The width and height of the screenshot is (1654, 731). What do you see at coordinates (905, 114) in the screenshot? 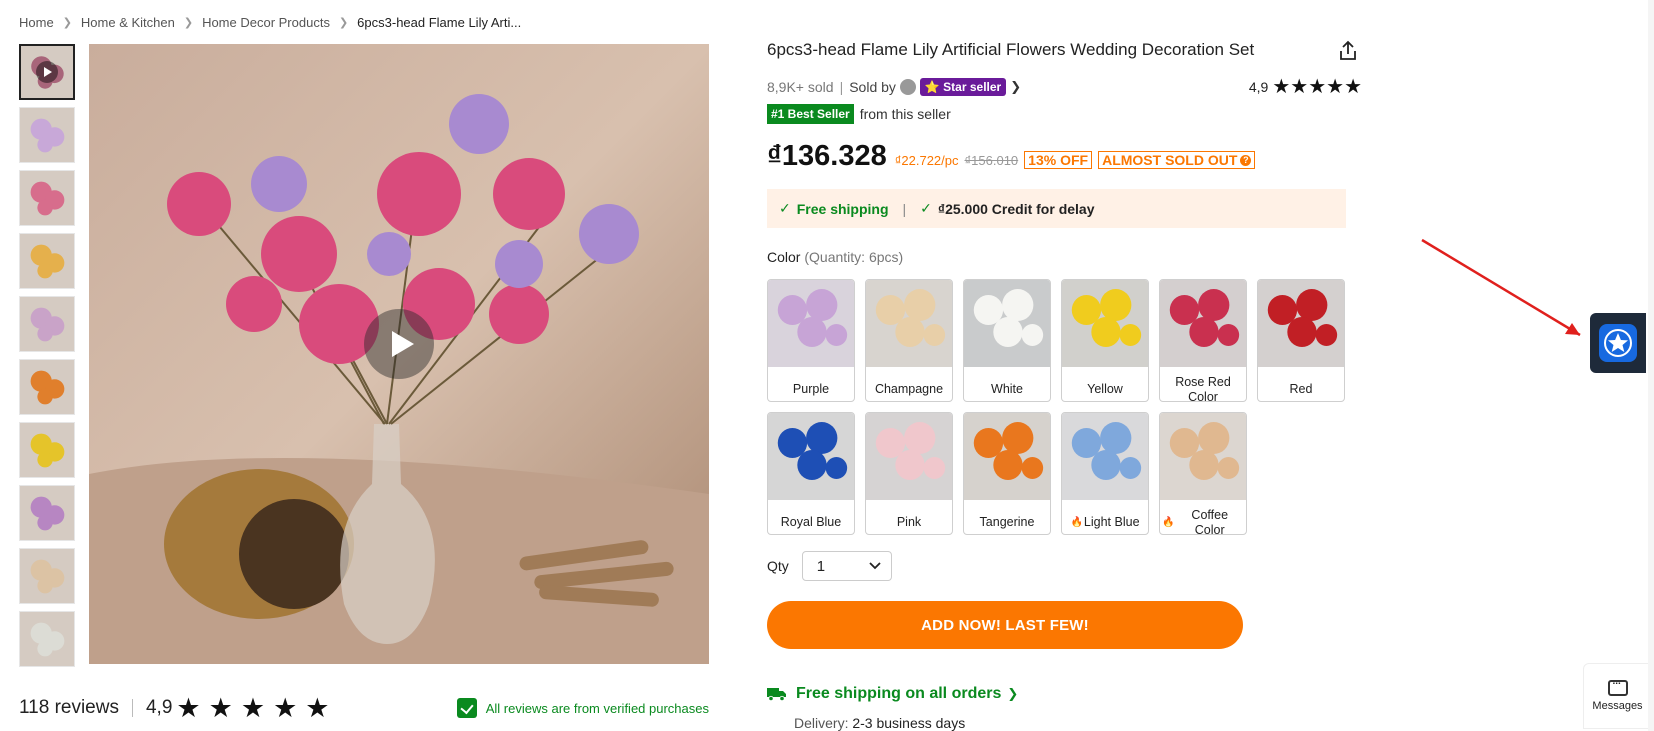
I see `best-seller-suffix: from this seller` at bounding box center [905, 114].